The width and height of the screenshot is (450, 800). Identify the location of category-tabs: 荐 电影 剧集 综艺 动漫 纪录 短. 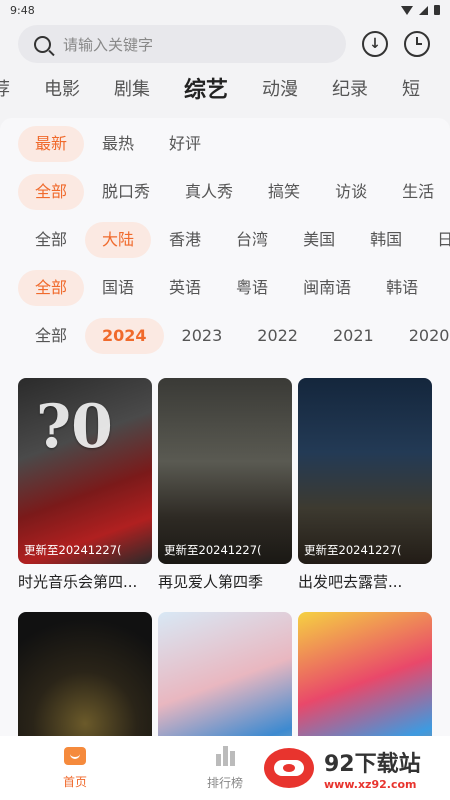
(225, 88).